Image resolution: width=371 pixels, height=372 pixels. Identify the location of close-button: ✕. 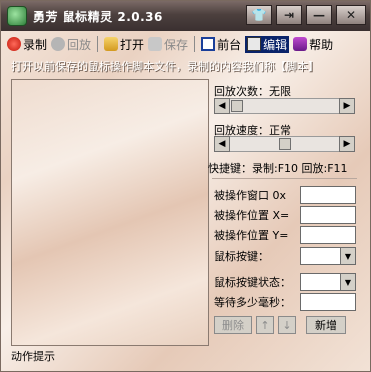
(351, 15).